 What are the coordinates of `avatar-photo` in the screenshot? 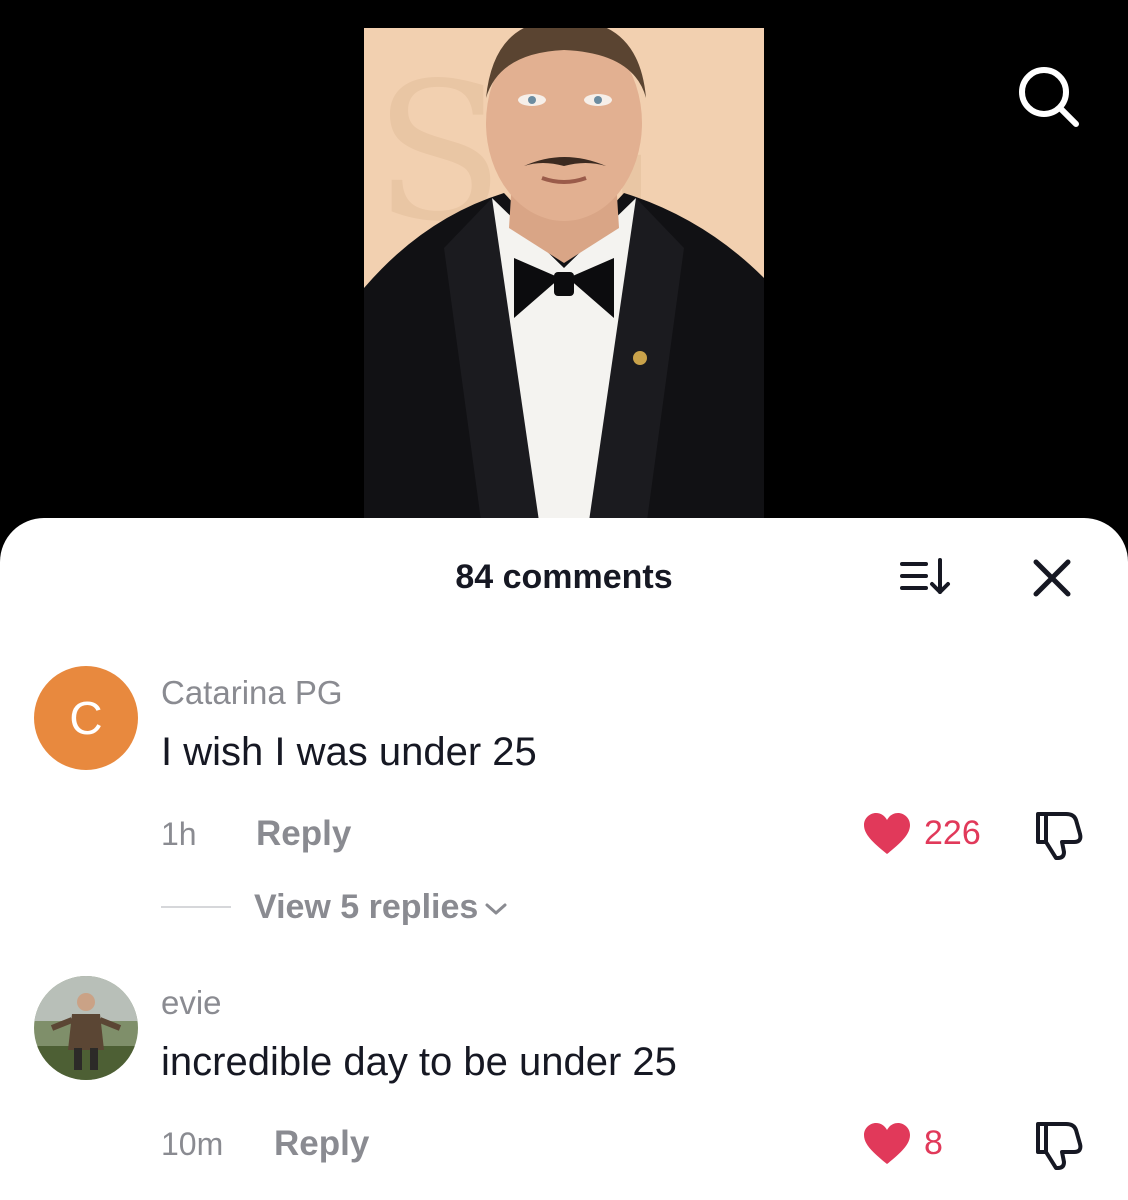 It's located at (86, 1028).